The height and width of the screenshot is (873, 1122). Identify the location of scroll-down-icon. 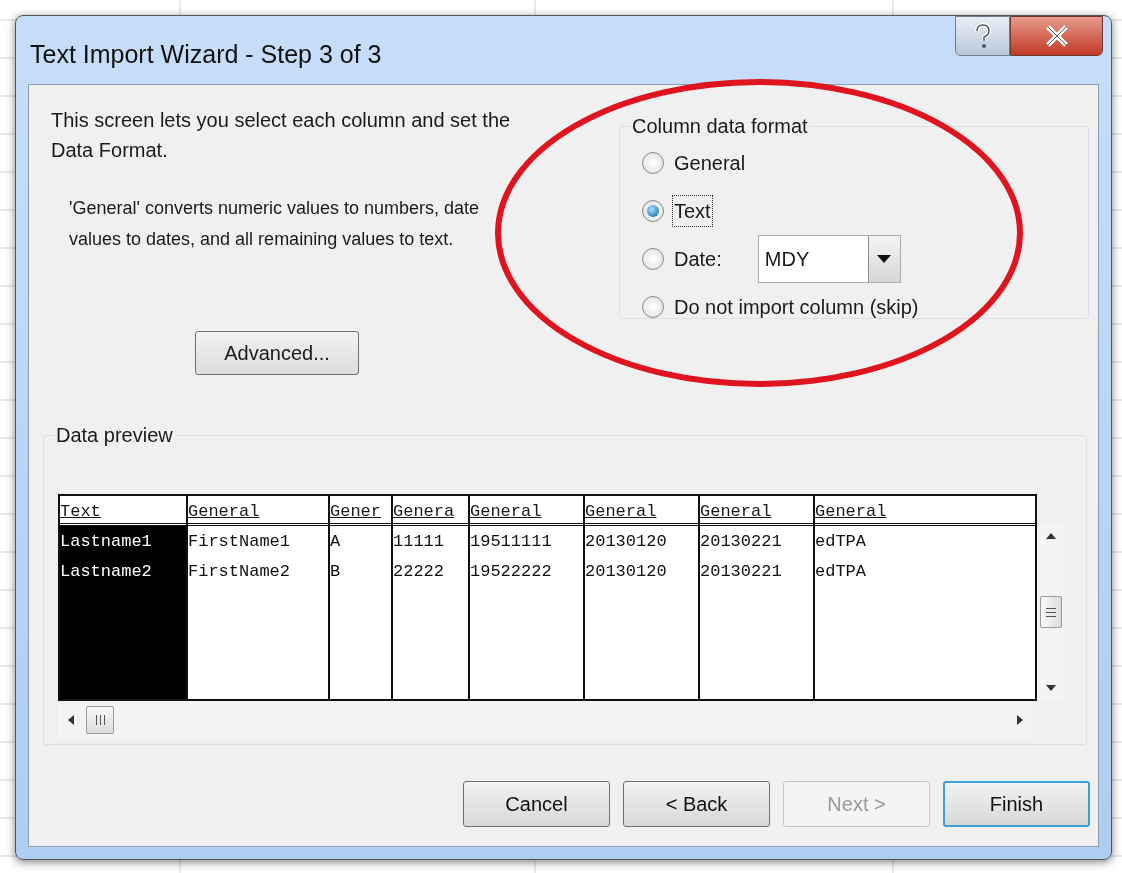
(1051, 688).